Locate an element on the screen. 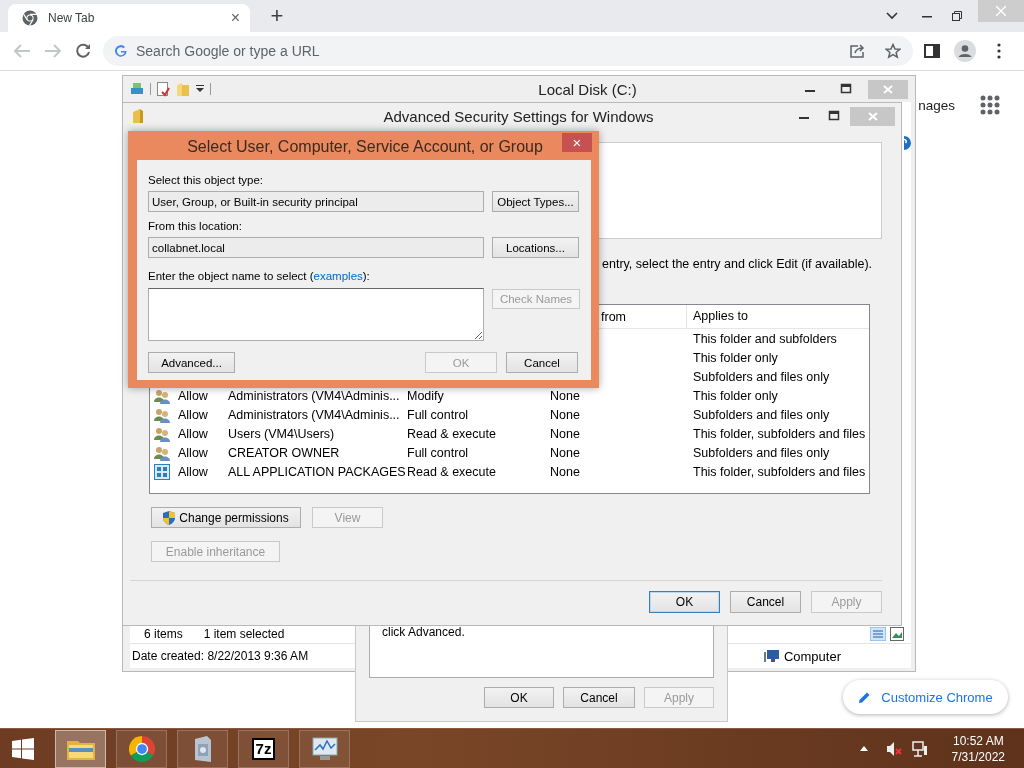 The image size is (1024, 768). address-input: Search Google or type a URL is located at coordinates (488, 51).